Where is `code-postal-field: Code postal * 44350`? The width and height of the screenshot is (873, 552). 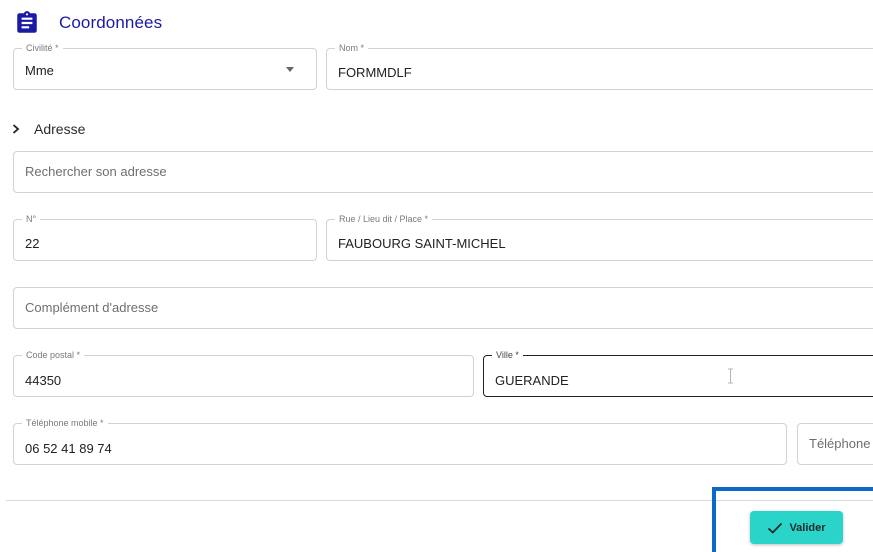
code-postal-field: Code postal * 44350 is located at coordinates (243, 373).